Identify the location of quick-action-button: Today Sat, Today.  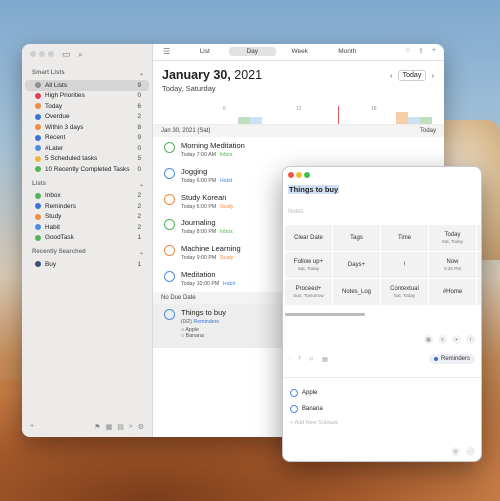
(452, 238).